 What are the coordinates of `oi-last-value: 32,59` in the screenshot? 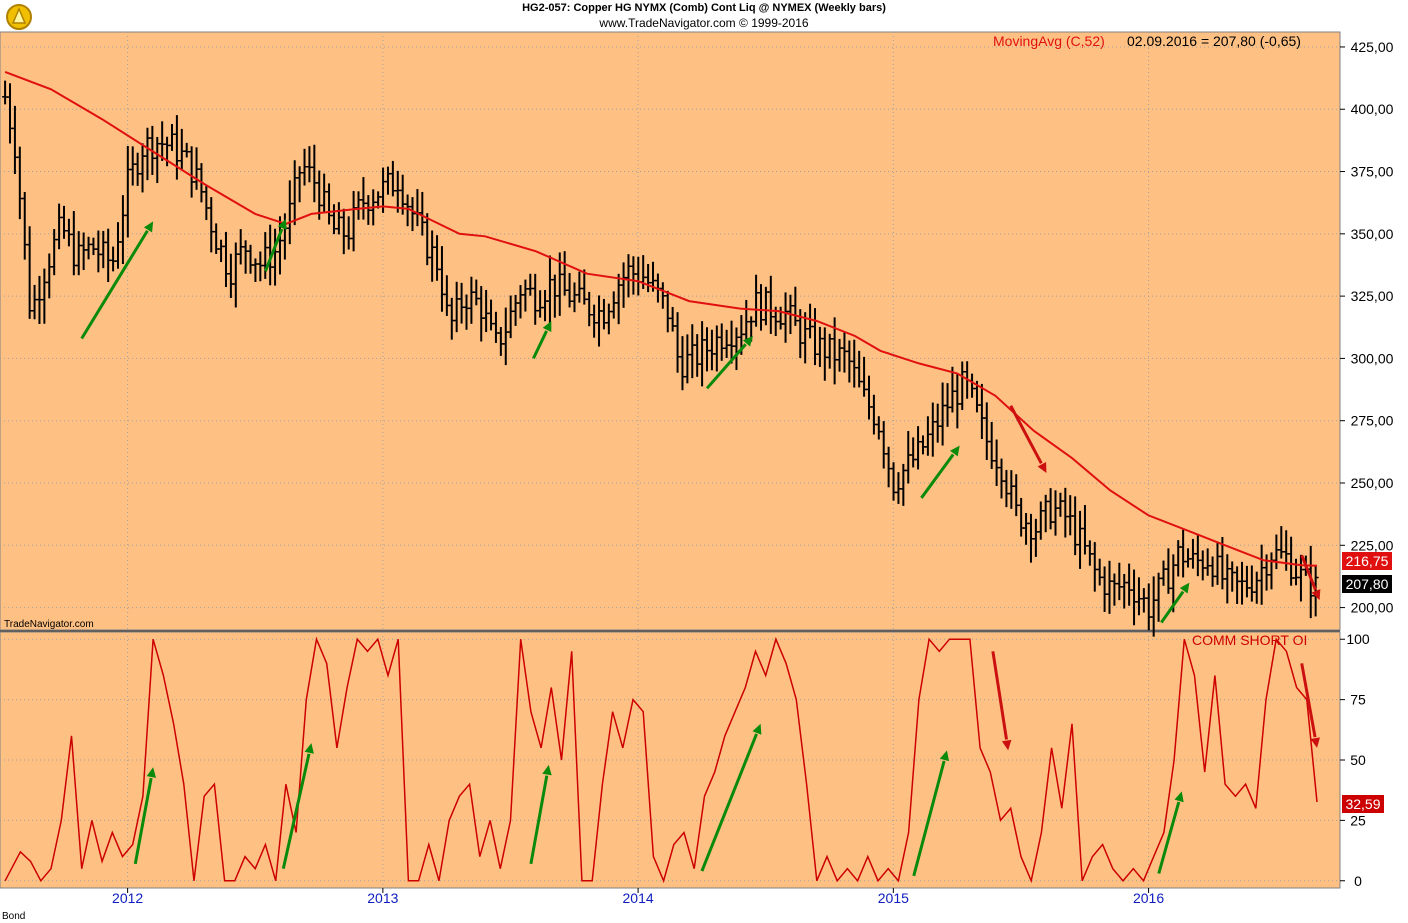 It's located at (1362, 804).